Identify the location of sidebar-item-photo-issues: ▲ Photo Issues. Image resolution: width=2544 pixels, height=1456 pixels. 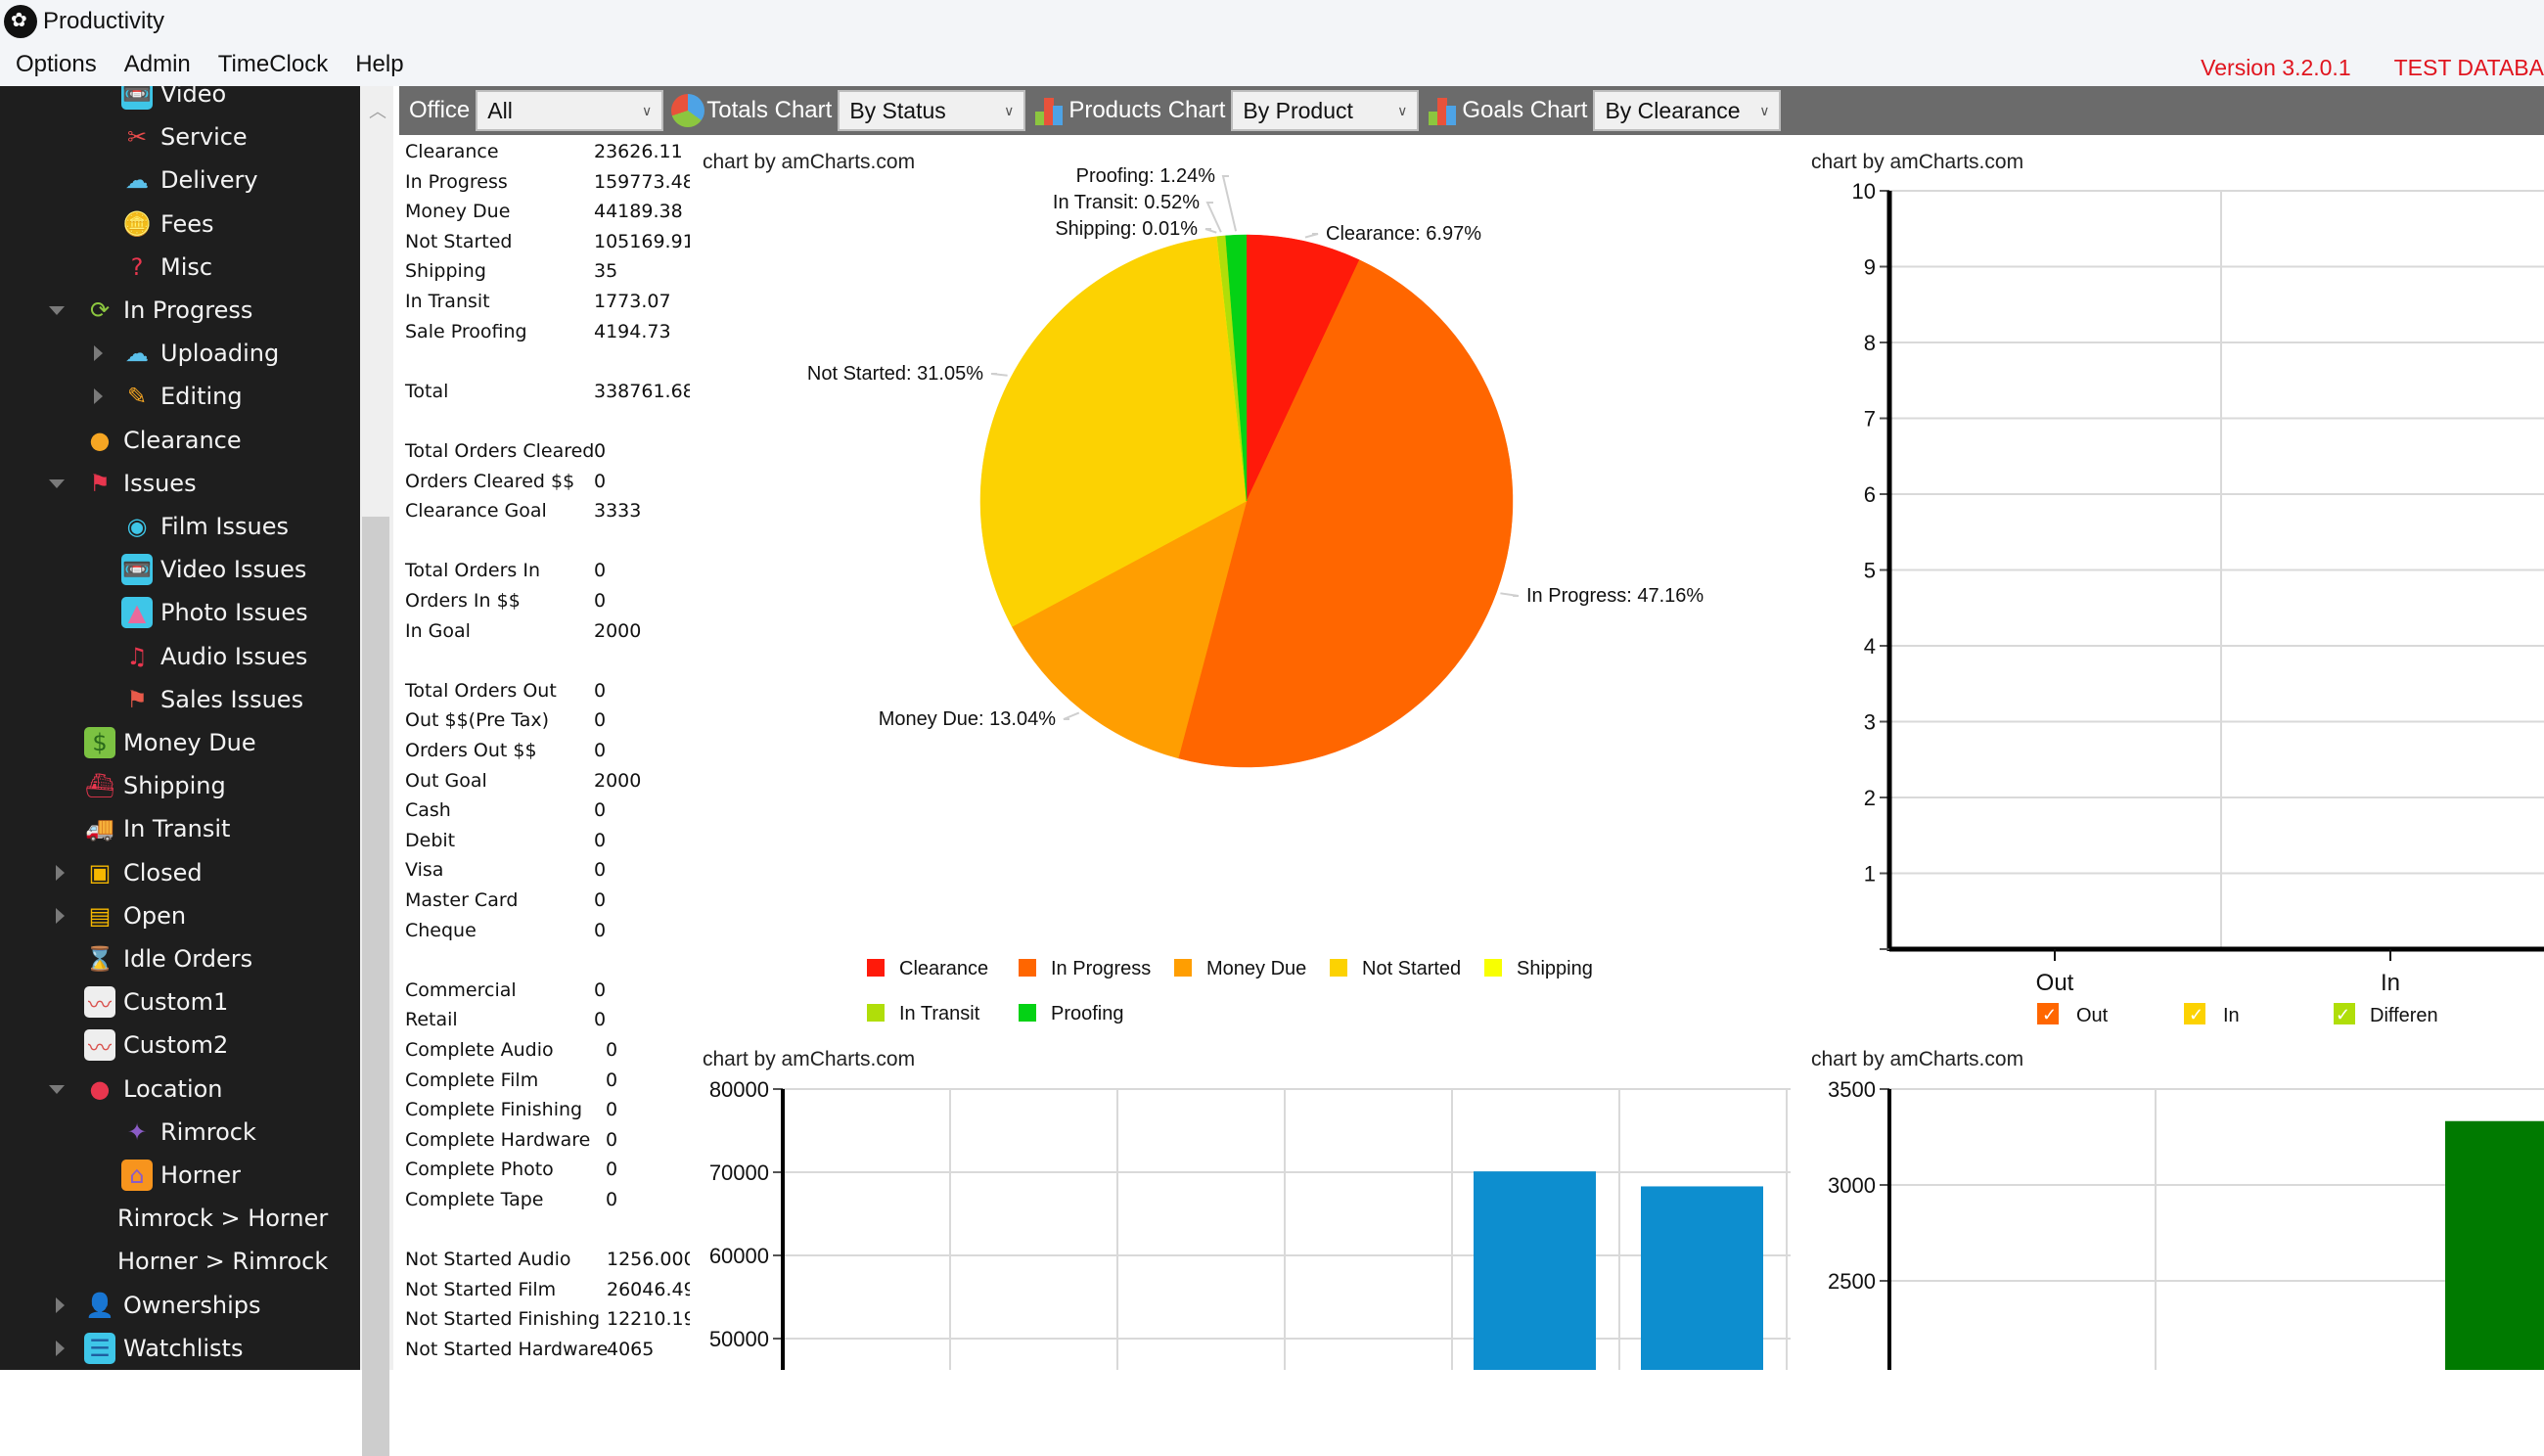
(215, 612).